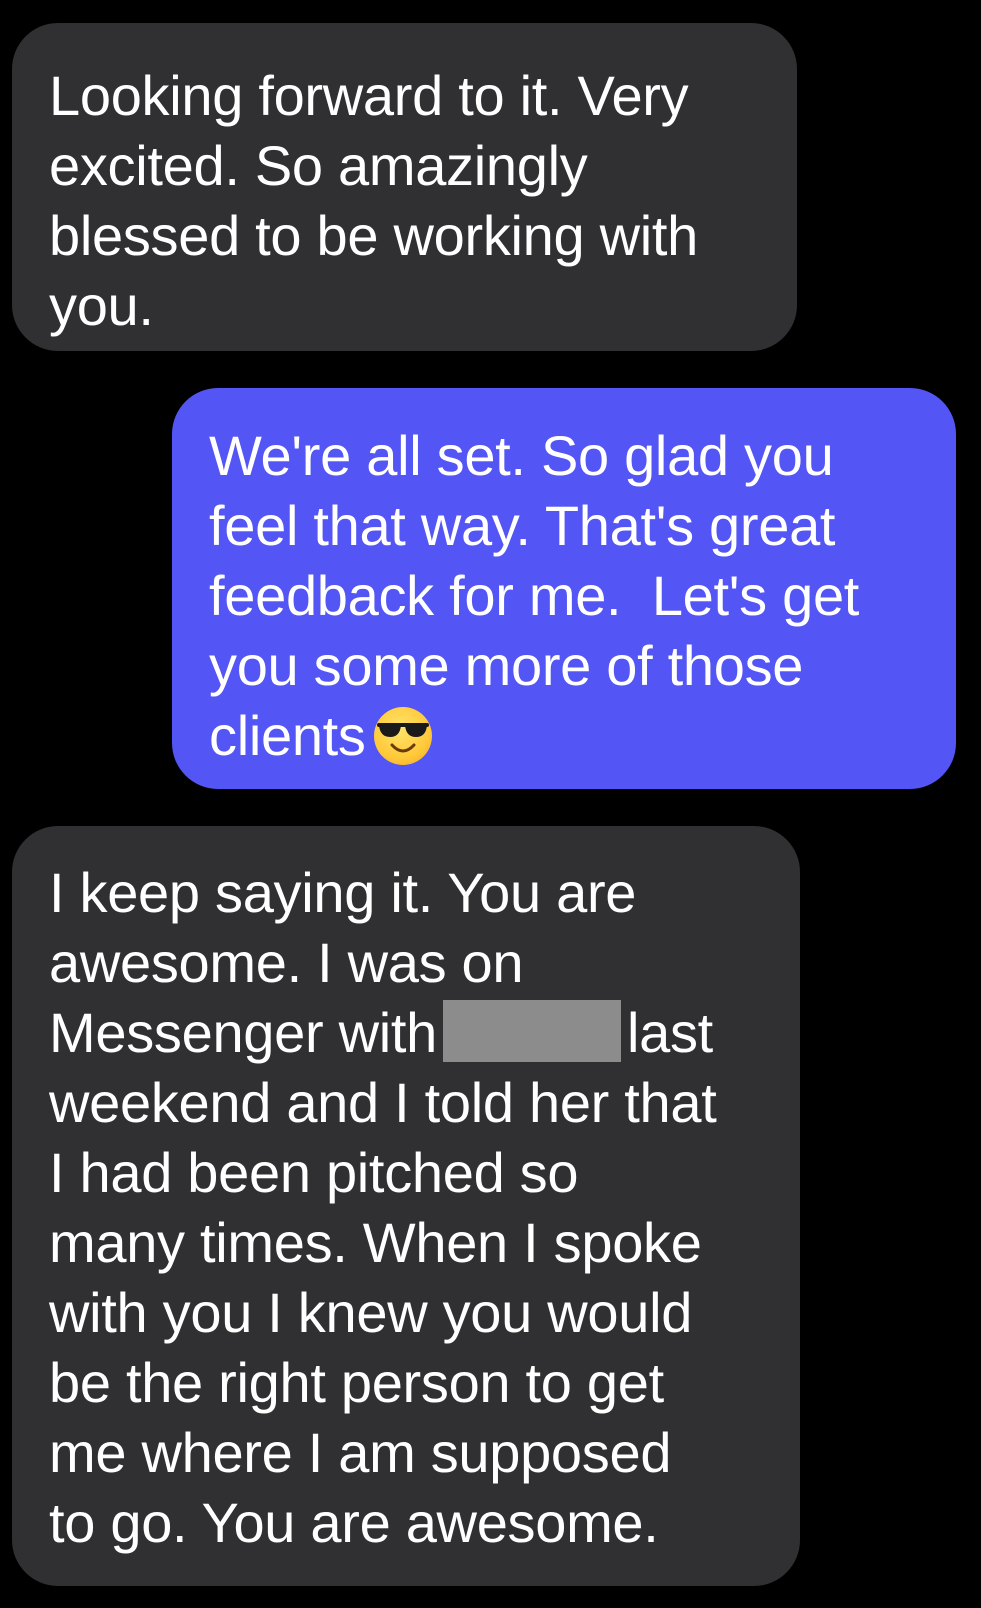 This screenshot has height=1608, width=981. What do you see at coordinates (243, 1032) in the screenshot?
I see `message-text-fragment: Messenger with` at bounding box center [243, 1032].